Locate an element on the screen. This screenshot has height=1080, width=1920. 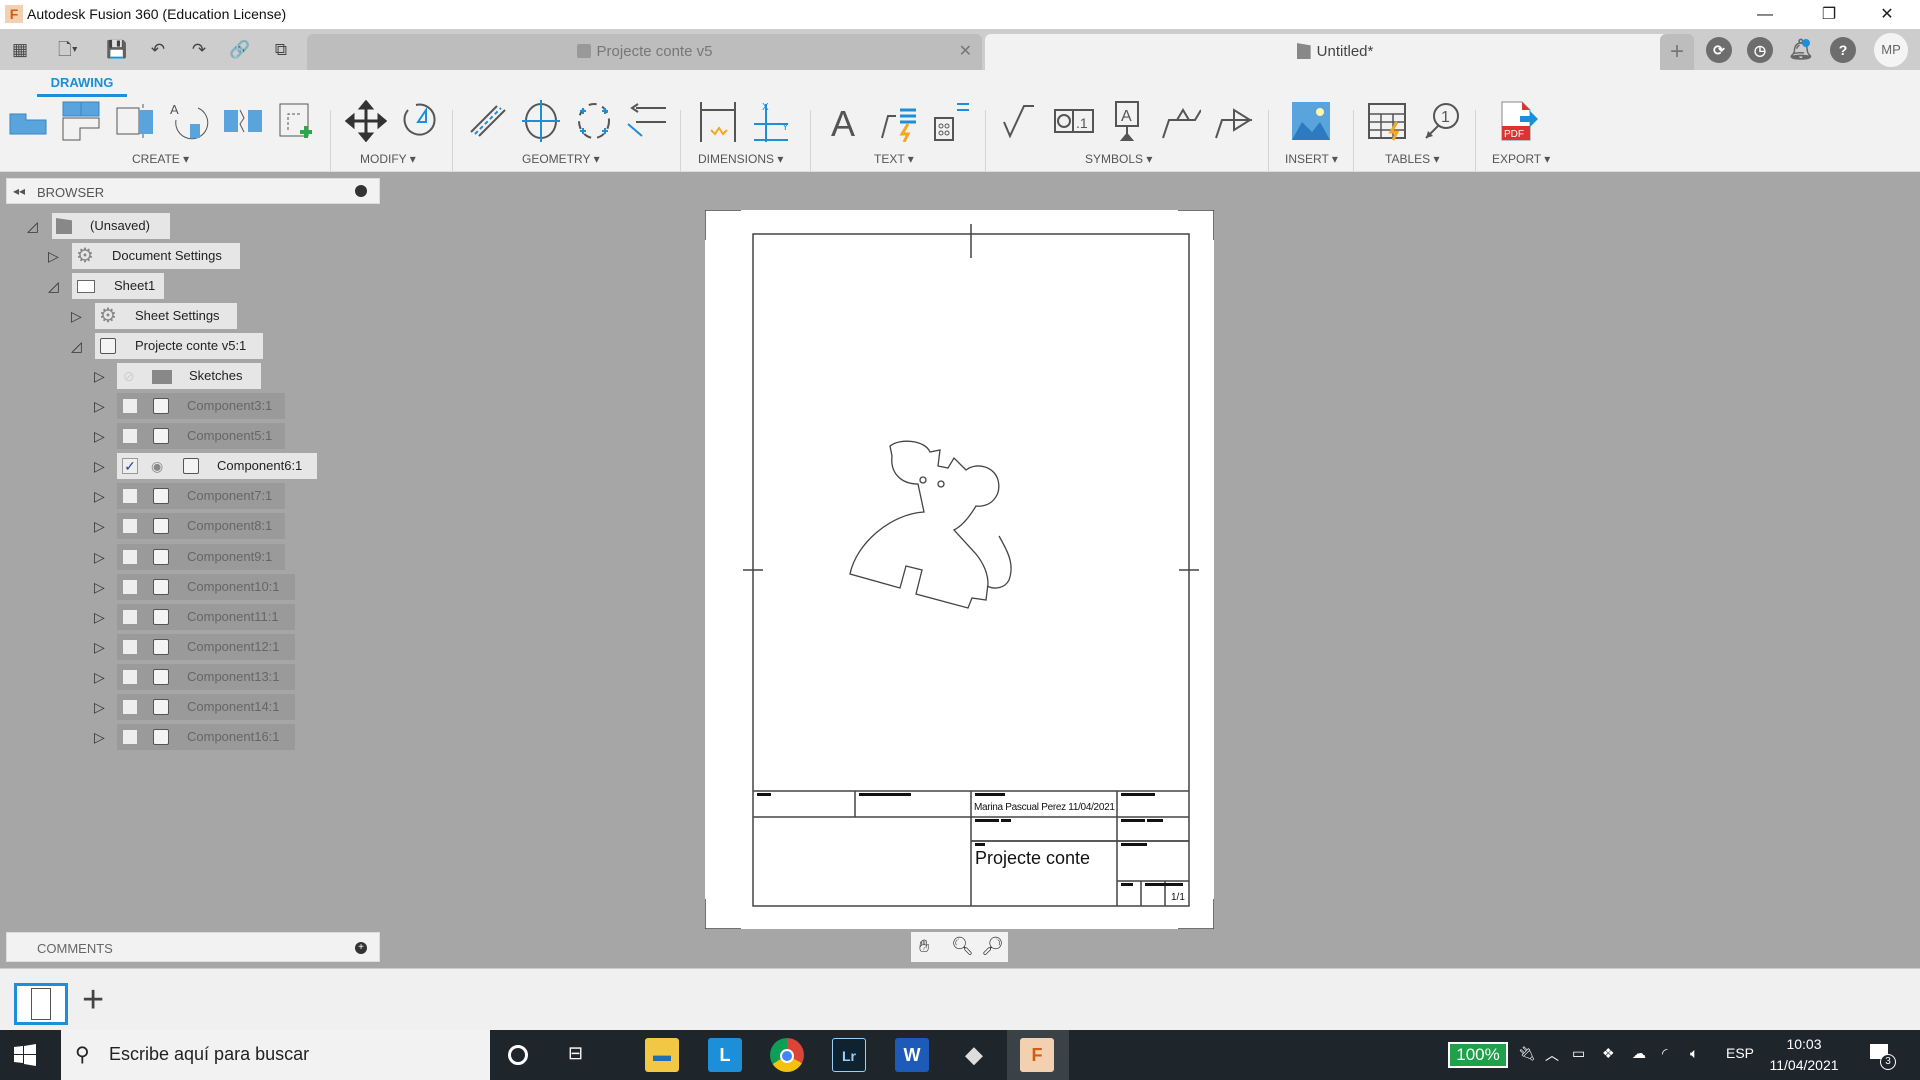
rotate-icon is located at coordinates (419, 121).